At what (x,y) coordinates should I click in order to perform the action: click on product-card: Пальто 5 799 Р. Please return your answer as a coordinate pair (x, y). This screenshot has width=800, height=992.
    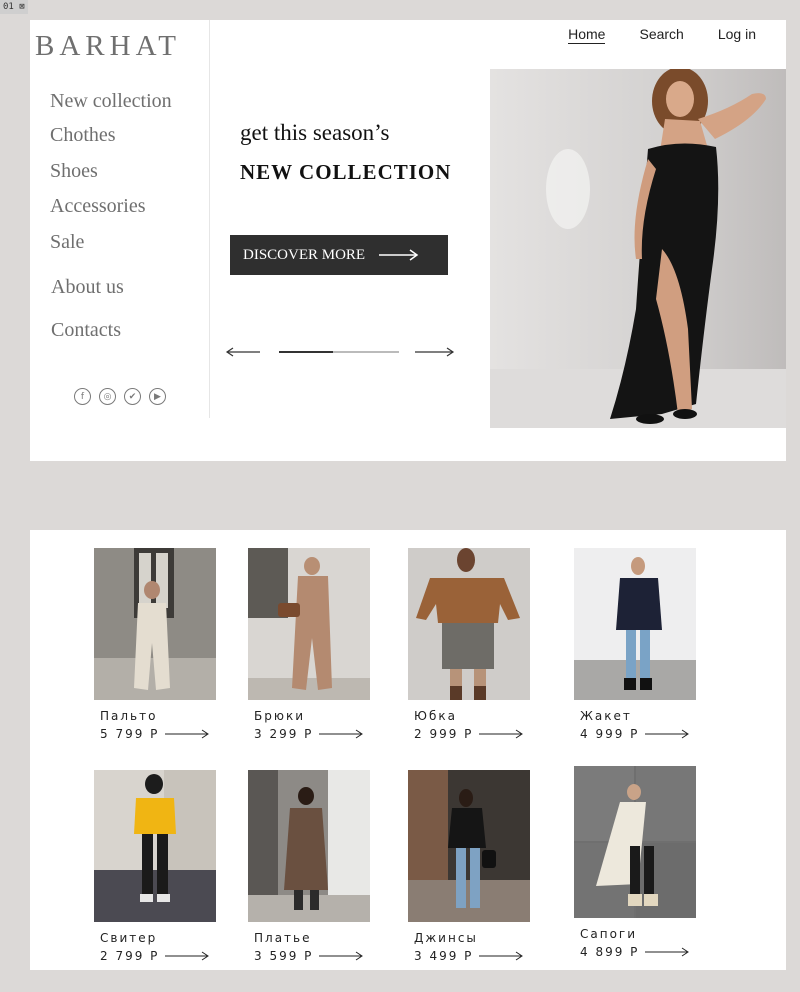
    Looking at the image, I should click on (156, 644).